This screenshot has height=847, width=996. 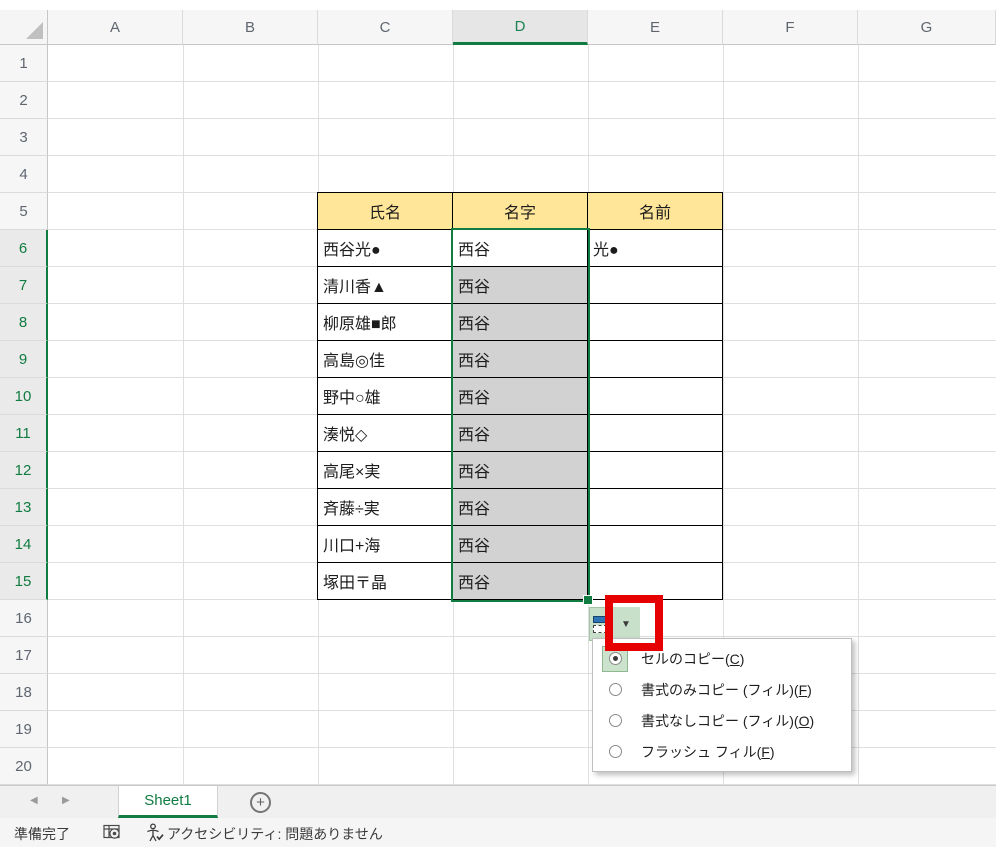 I want to click on cell-D15: 西谷, so click(x=520, y=581).